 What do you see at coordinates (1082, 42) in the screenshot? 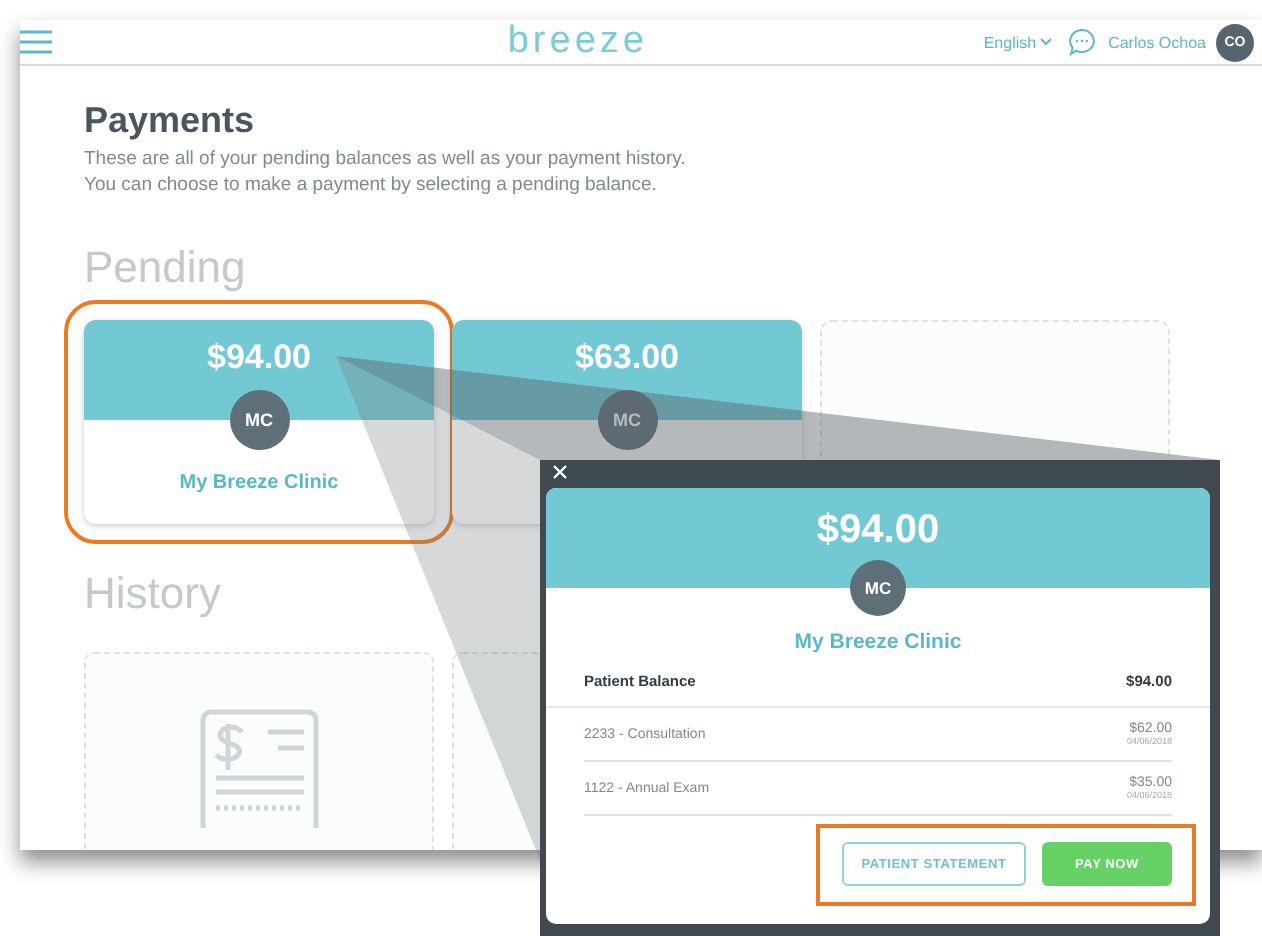
I see `chat-icon` at bounding box center [1082, 42].